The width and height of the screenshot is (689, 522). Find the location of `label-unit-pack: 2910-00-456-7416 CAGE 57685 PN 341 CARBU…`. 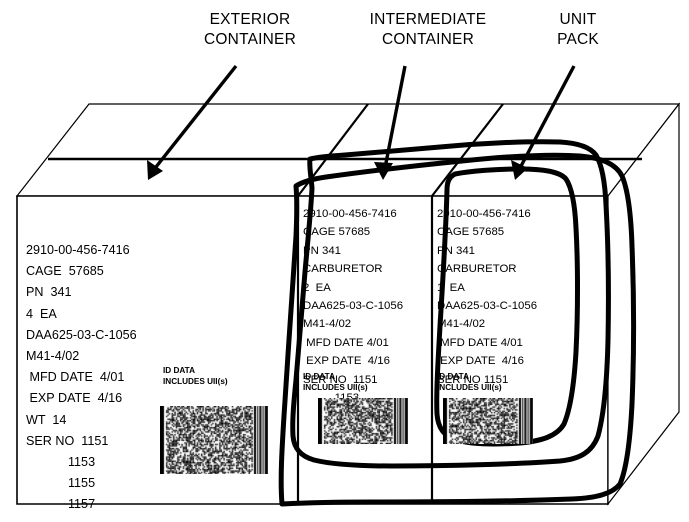

label-unit-pack: 2910-00-456-7416 CAGE 57685 PN 341 CARBU… is located at coordinates (503, 297).